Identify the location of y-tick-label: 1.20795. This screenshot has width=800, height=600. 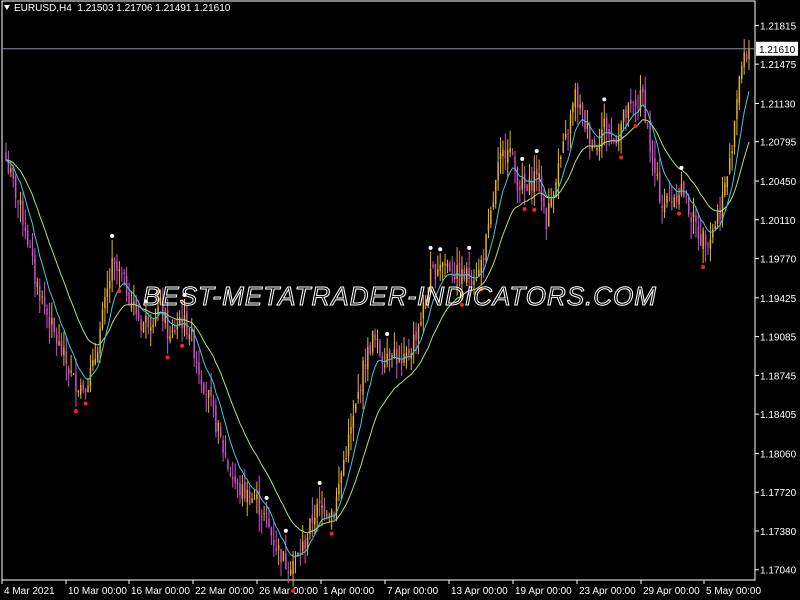
(778, 143).